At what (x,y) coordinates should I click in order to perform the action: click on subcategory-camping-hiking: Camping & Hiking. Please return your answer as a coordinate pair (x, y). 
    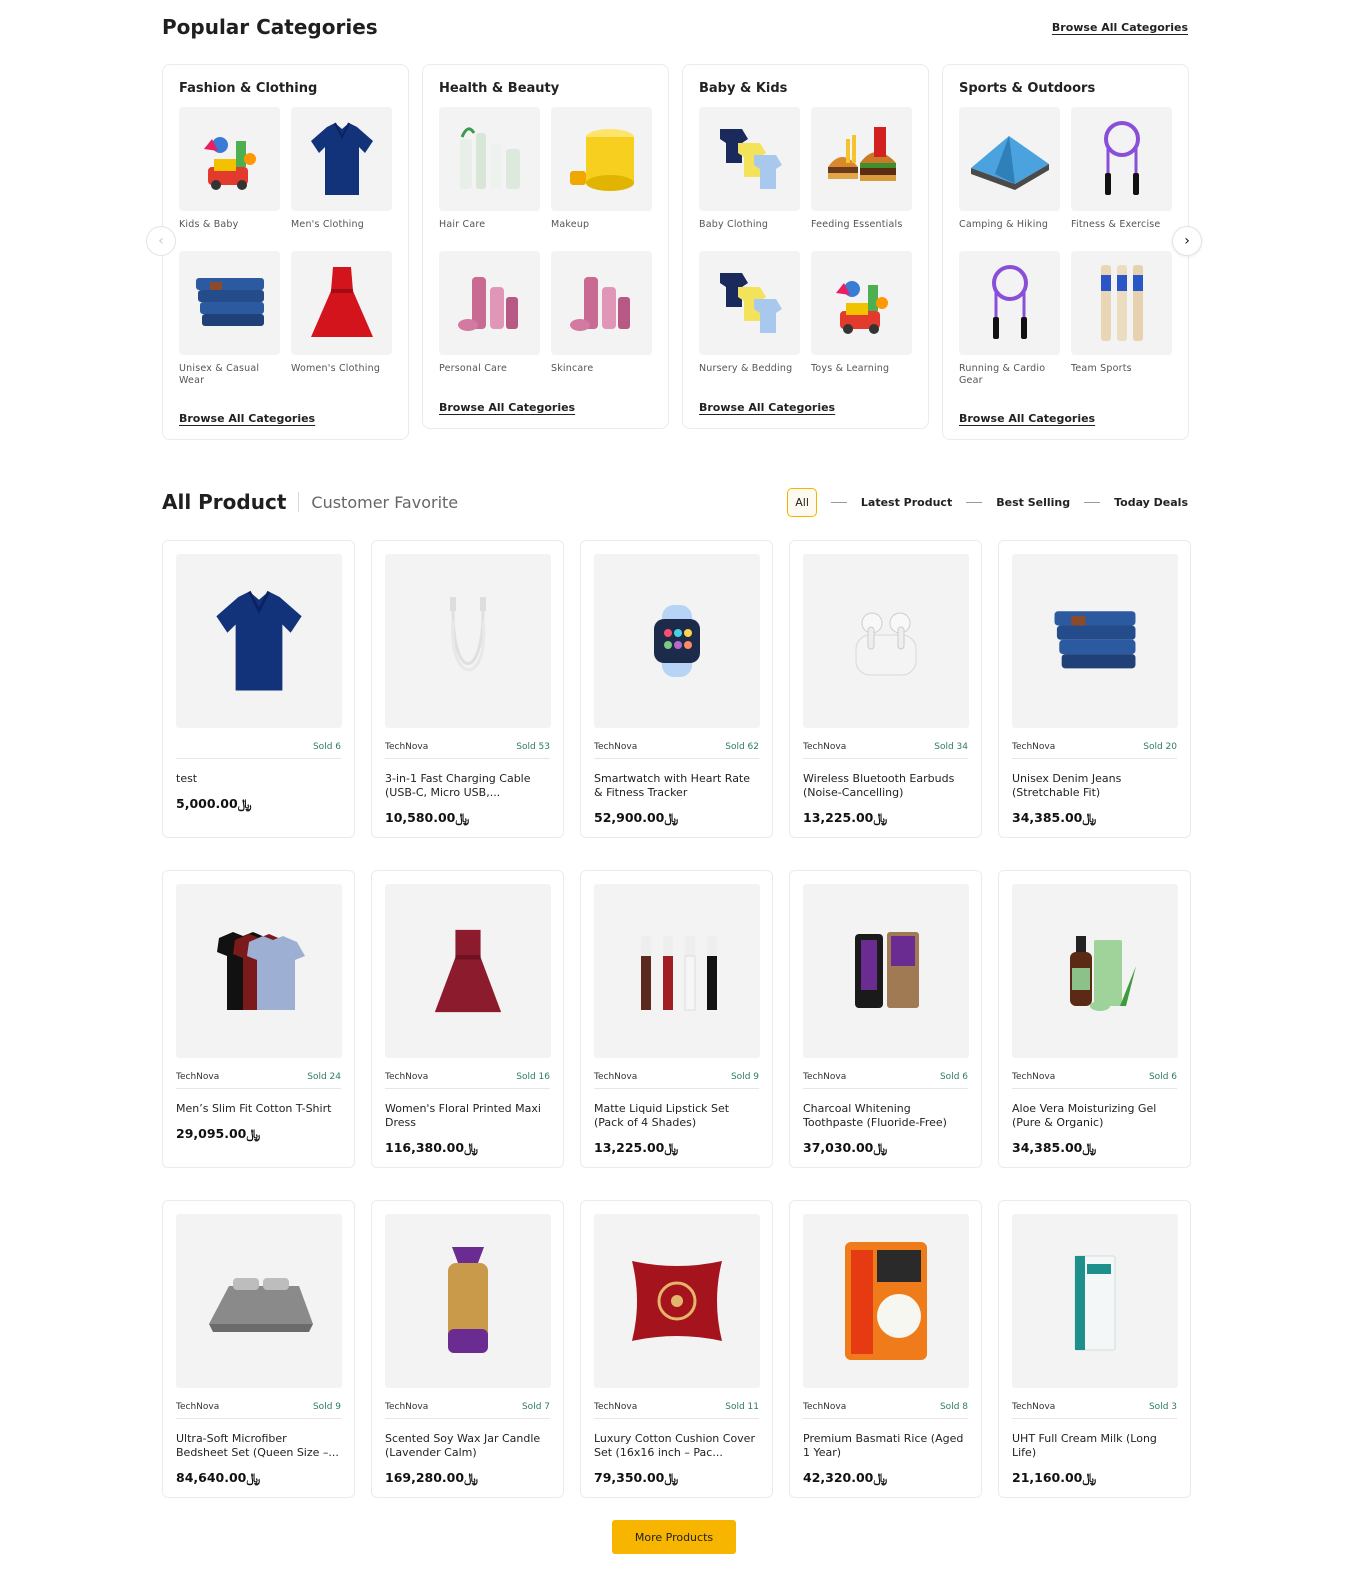
    Looking at the image, I should click on (1009, 175).